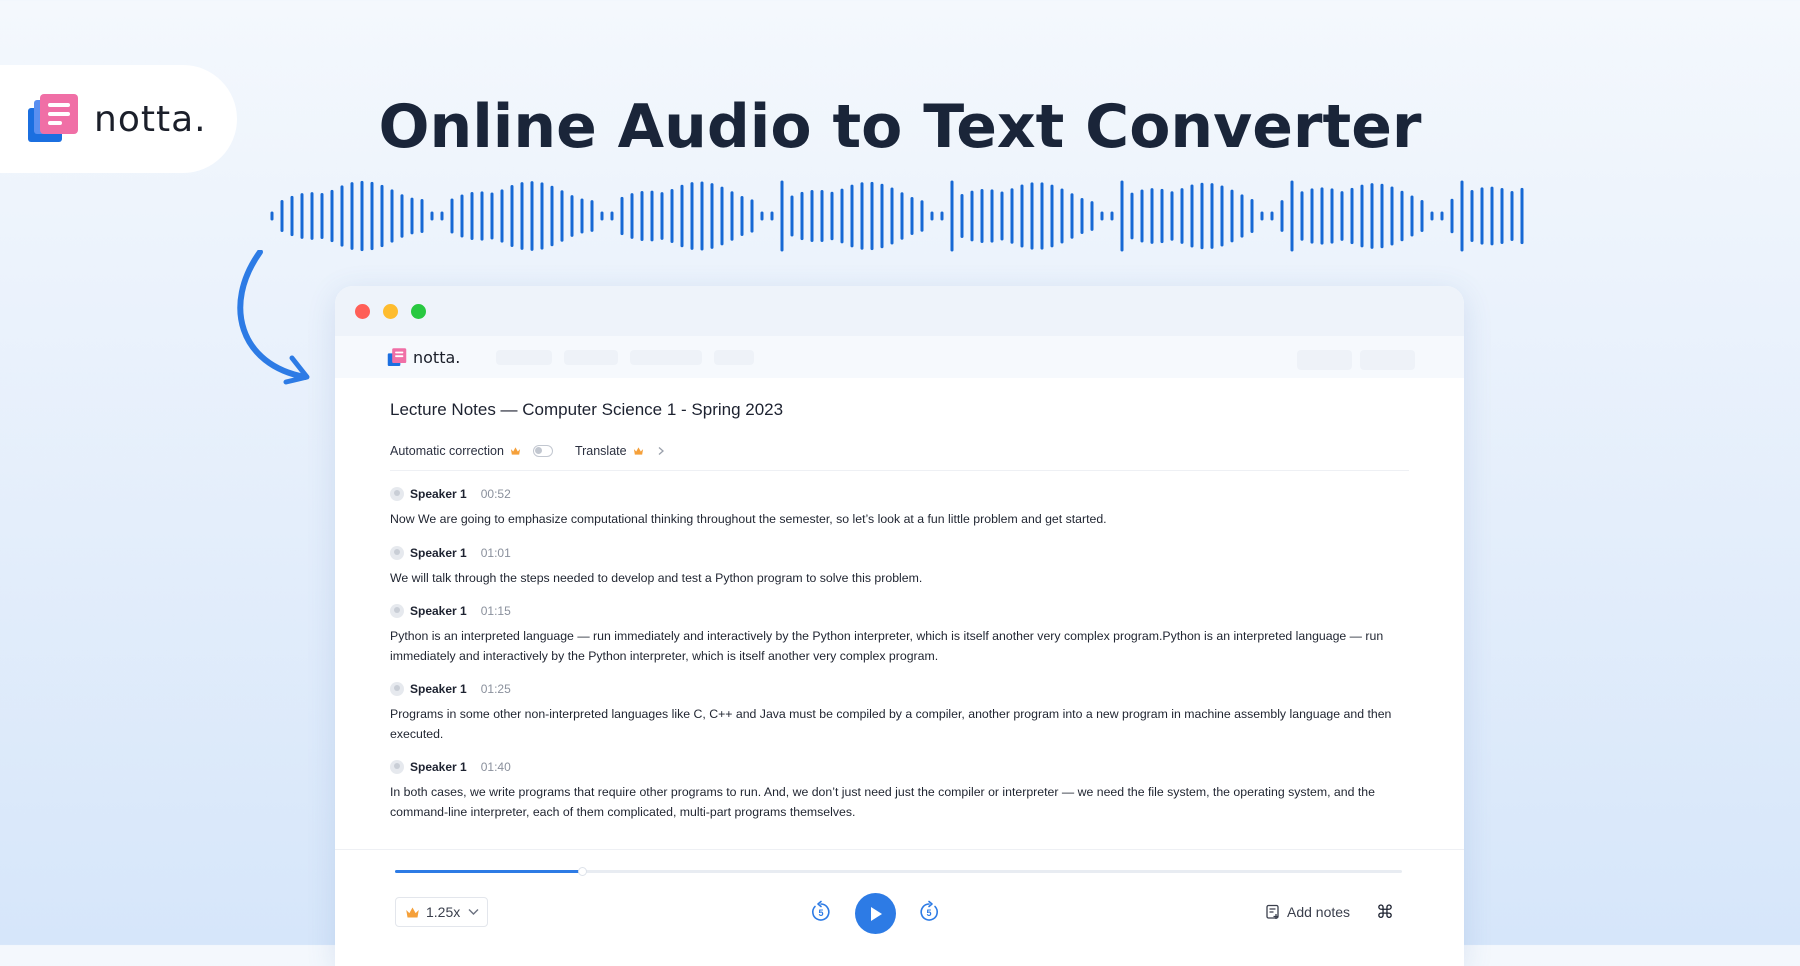  Describe the element at coordinates (899, 311) in the screenshot. I see `window-titlebar` at that location.